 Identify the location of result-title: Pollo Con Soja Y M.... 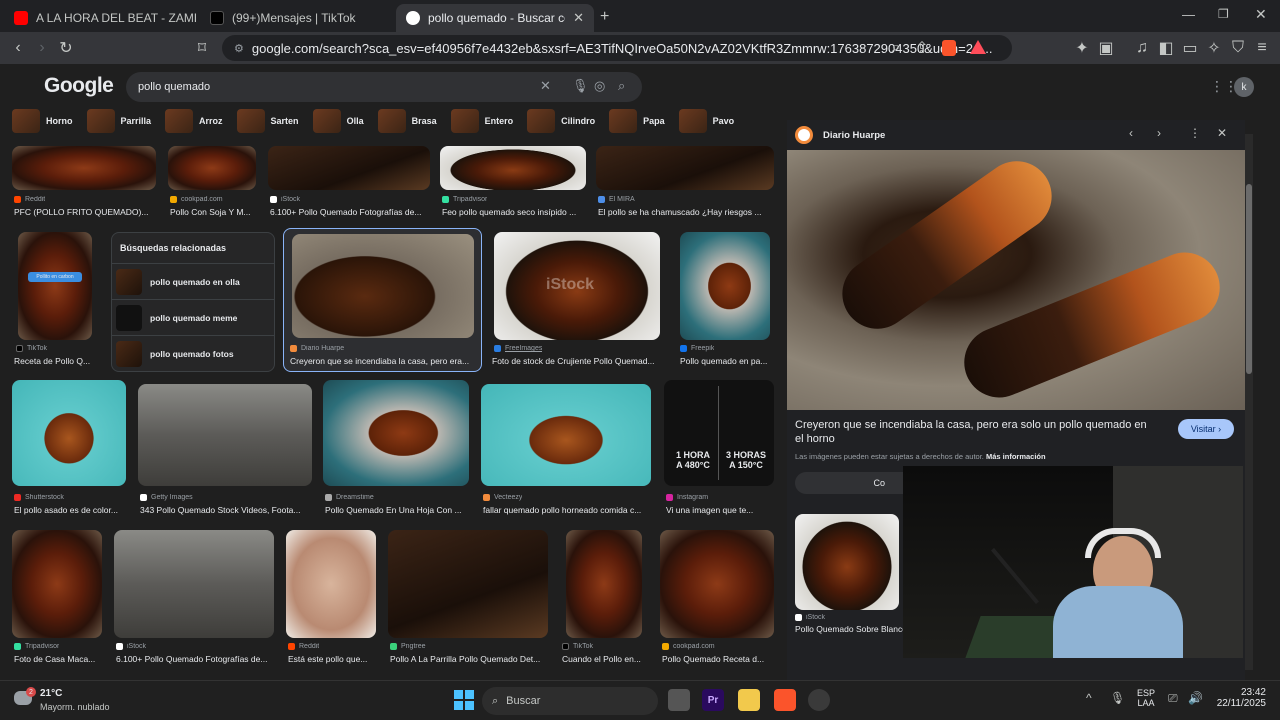
(215, 212).